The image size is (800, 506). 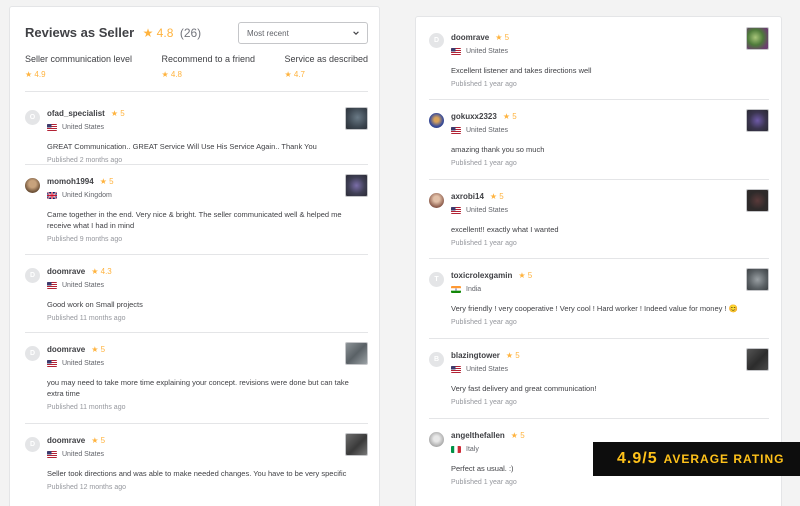 I want to click on review-count: (26), so click(x=190, y=33).